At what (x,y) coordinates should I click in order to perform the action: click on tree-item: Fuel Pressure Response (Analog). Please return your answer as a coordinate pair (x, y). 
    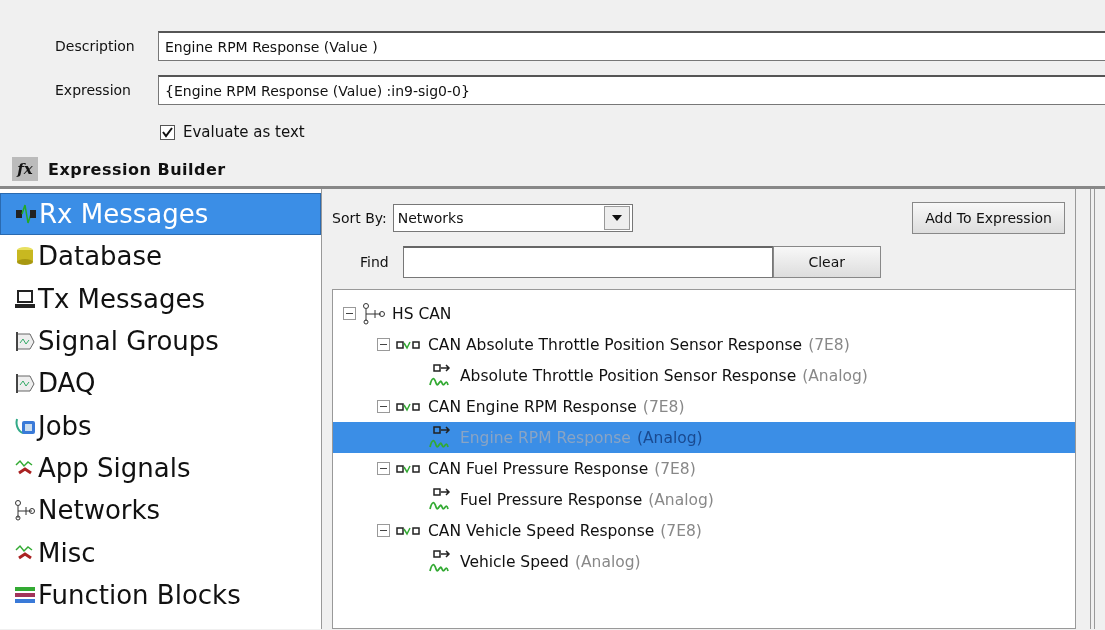
    Looking at the image, I should click on (704, 499).